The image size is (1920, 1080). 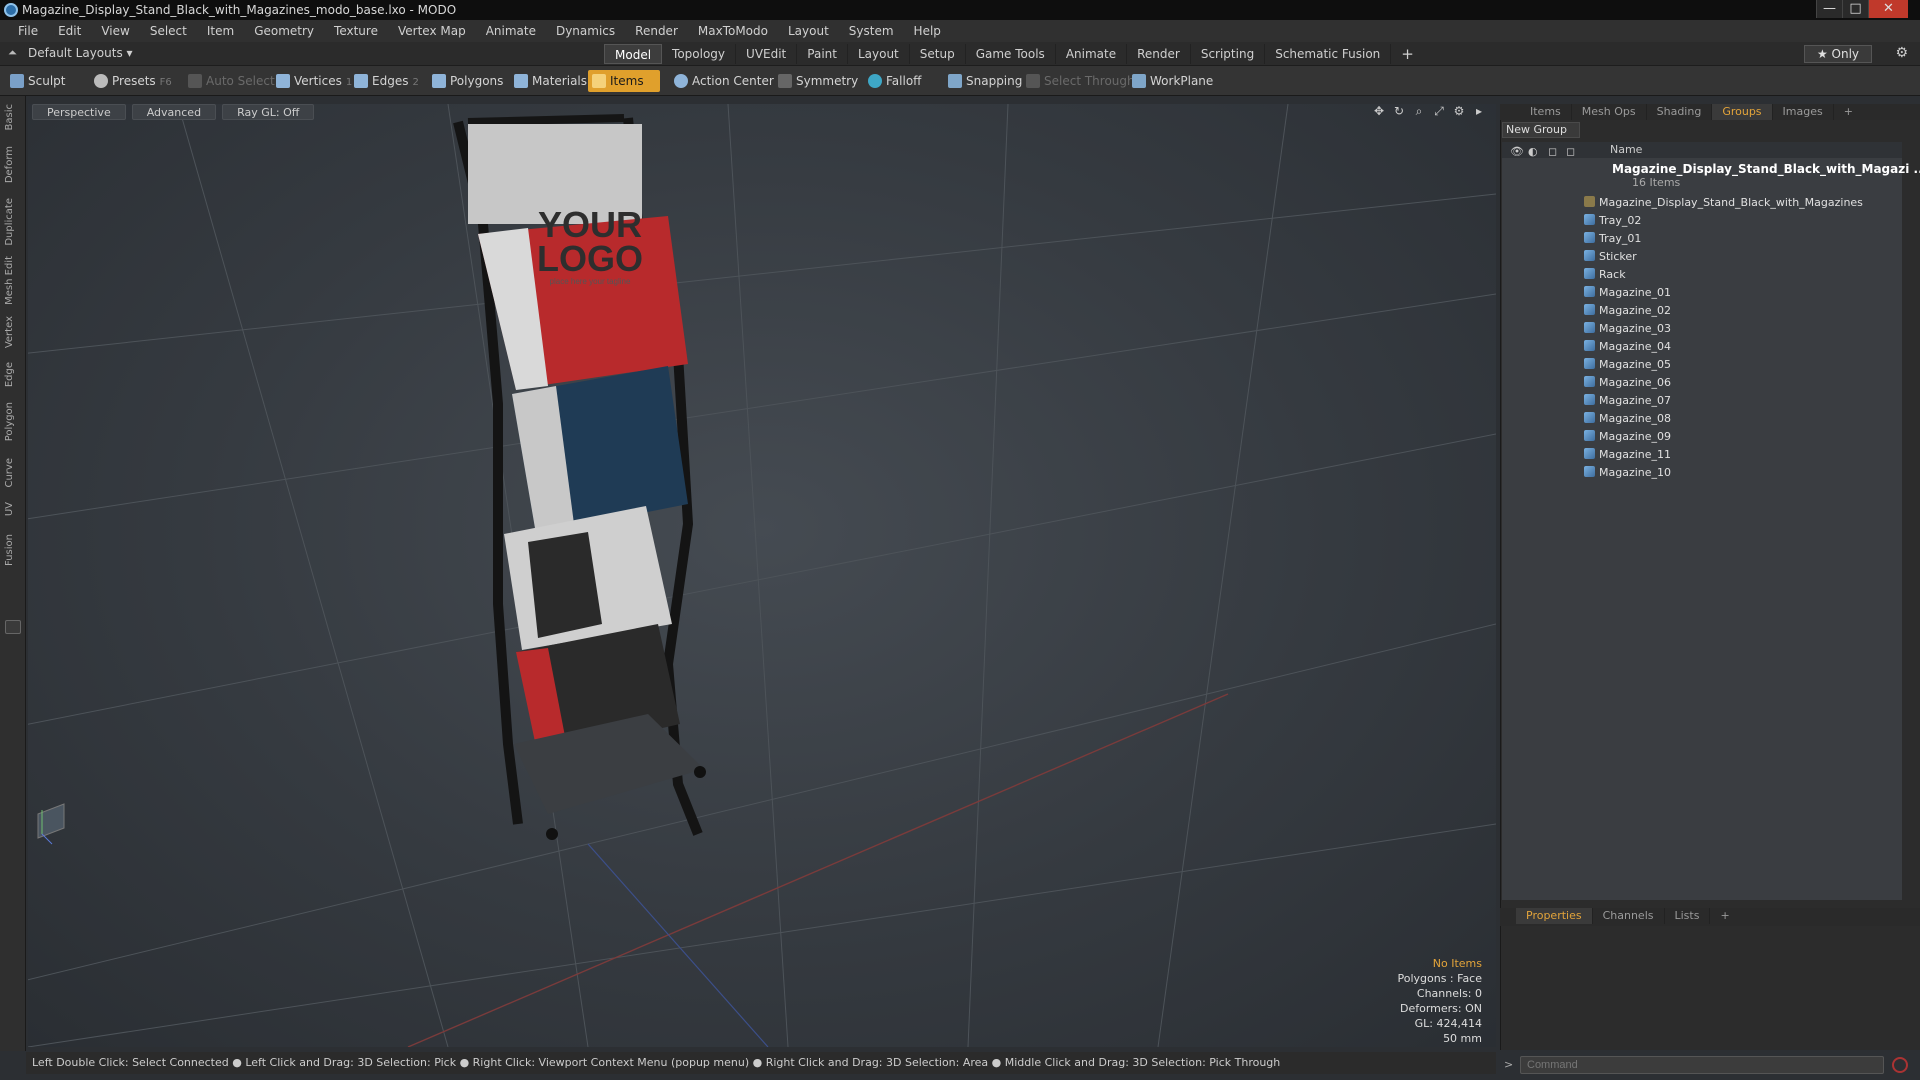 I want to click on tab-scripting: Scripting, so click(x=1228, y=54).